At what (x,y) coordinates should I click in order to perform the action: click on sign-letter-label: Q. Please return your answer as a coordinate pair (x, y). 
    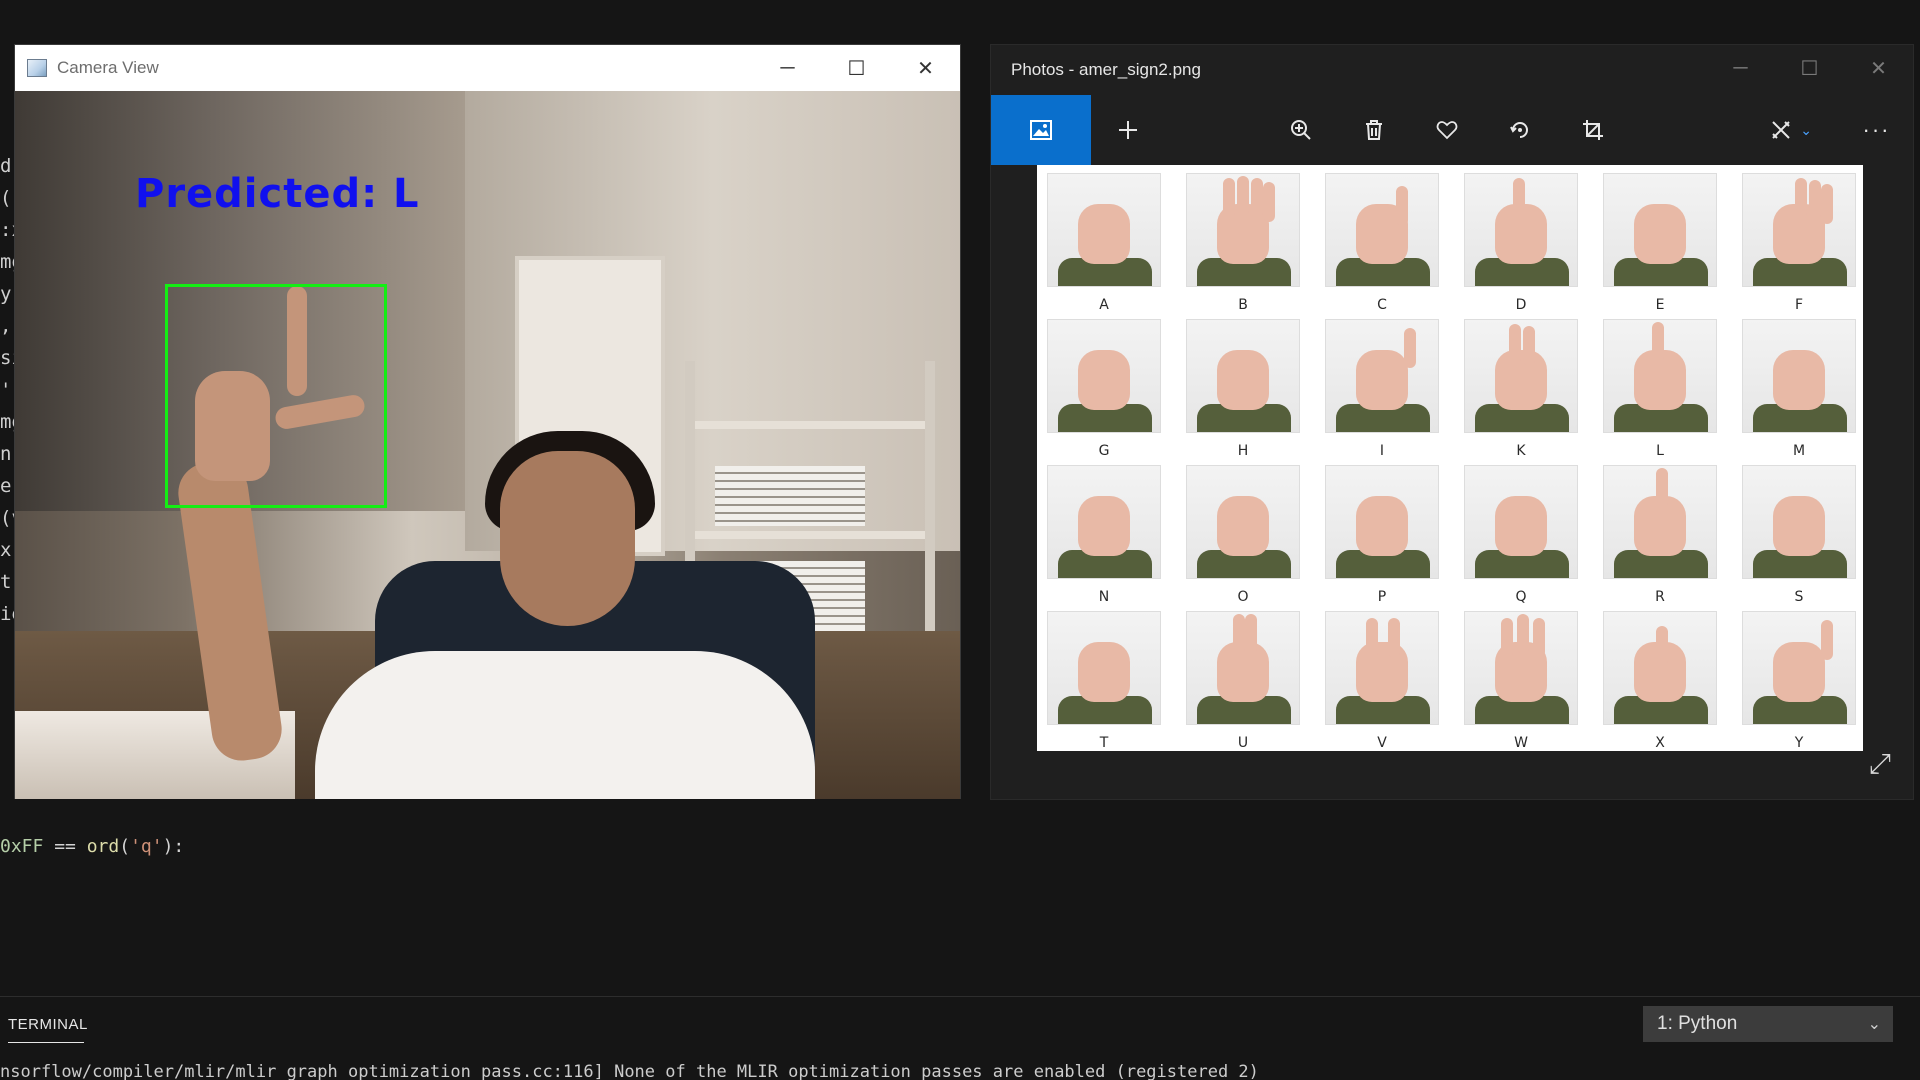
    Looking at the image, I should click on (1521, 597).